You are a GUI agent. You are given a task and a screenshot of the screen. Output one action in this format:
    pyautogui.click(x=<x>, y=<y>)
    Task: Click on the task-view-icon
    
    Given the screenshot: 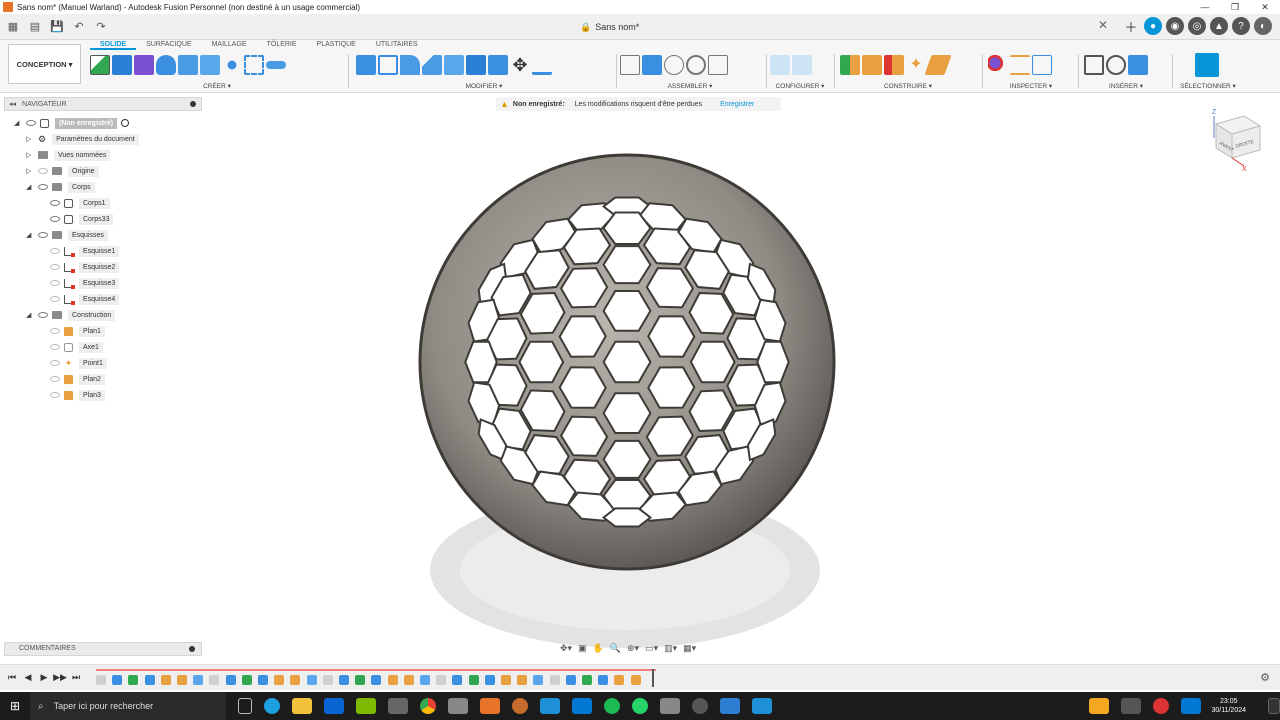 What is the action you would take?
    pyautogui.click(x=245, y=706)
    